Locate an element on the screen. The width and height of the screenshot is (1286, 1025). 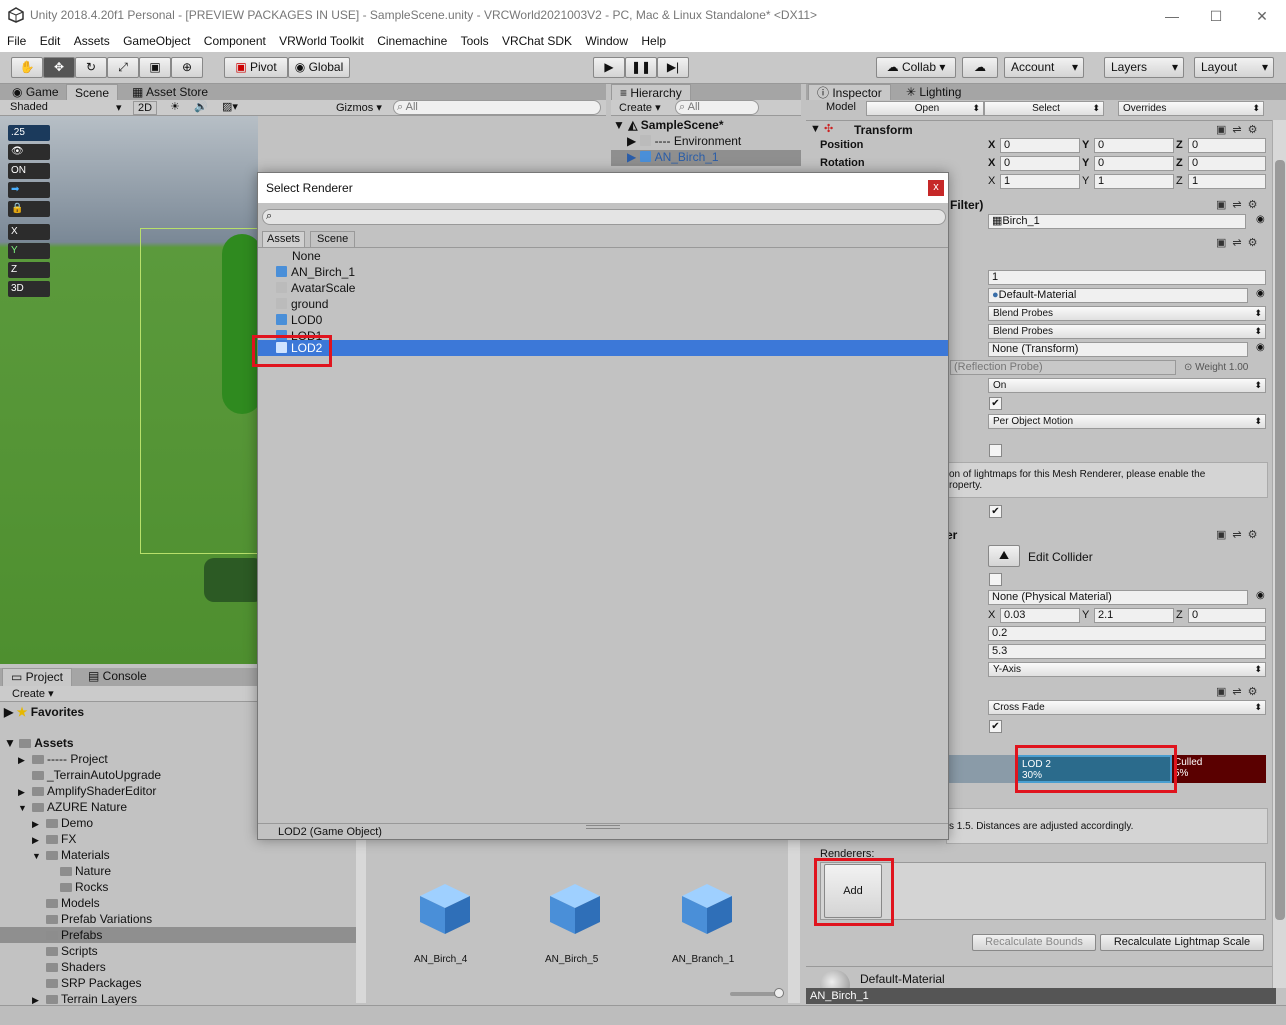
lod-1-segment is located at coordinates (981, 769).